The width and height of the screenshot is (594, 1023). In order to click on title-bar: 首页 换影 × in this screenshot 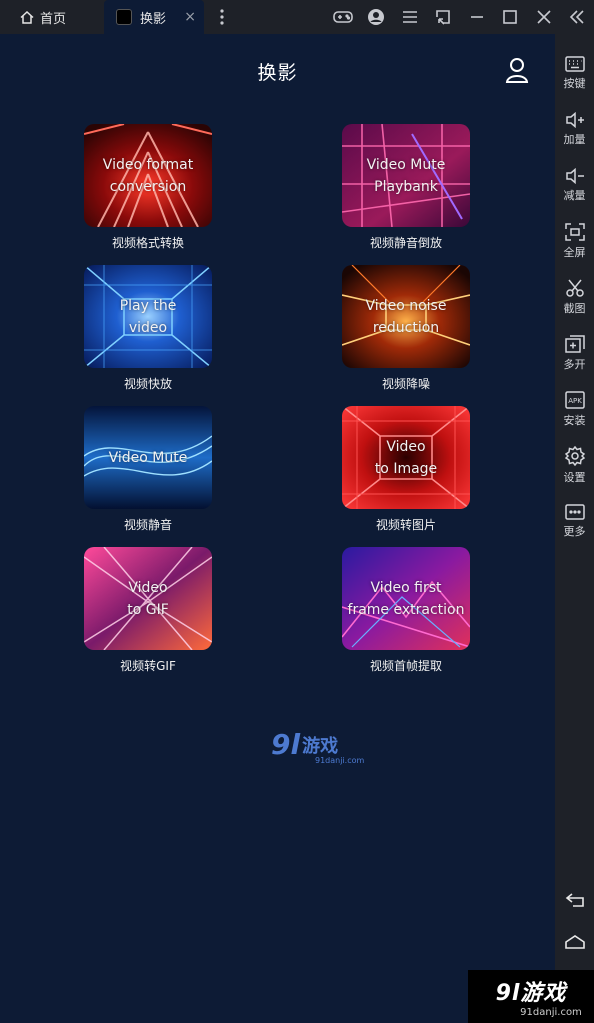, I will do `click(297, 17)`.